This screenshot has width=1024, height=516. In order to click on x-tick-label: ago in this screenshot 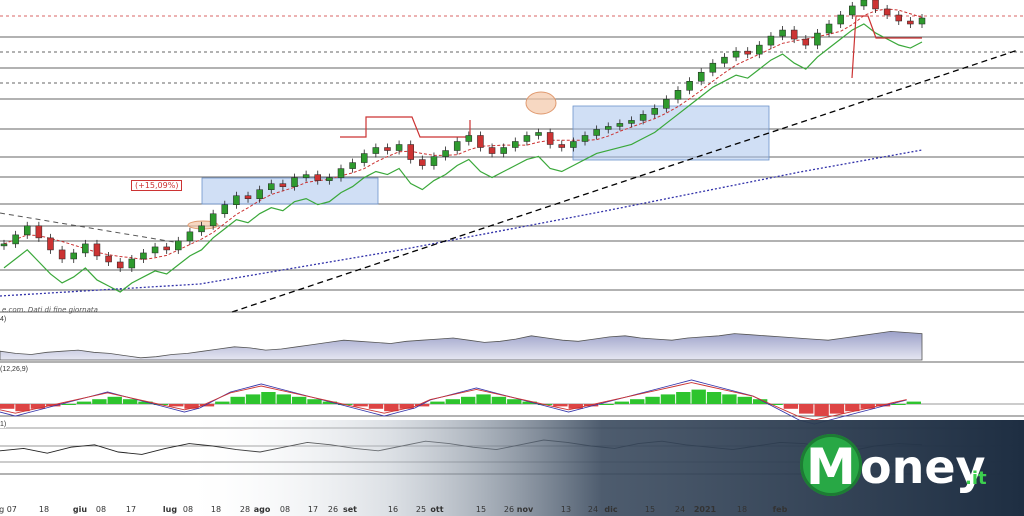, I will do `click(262, 509)`.